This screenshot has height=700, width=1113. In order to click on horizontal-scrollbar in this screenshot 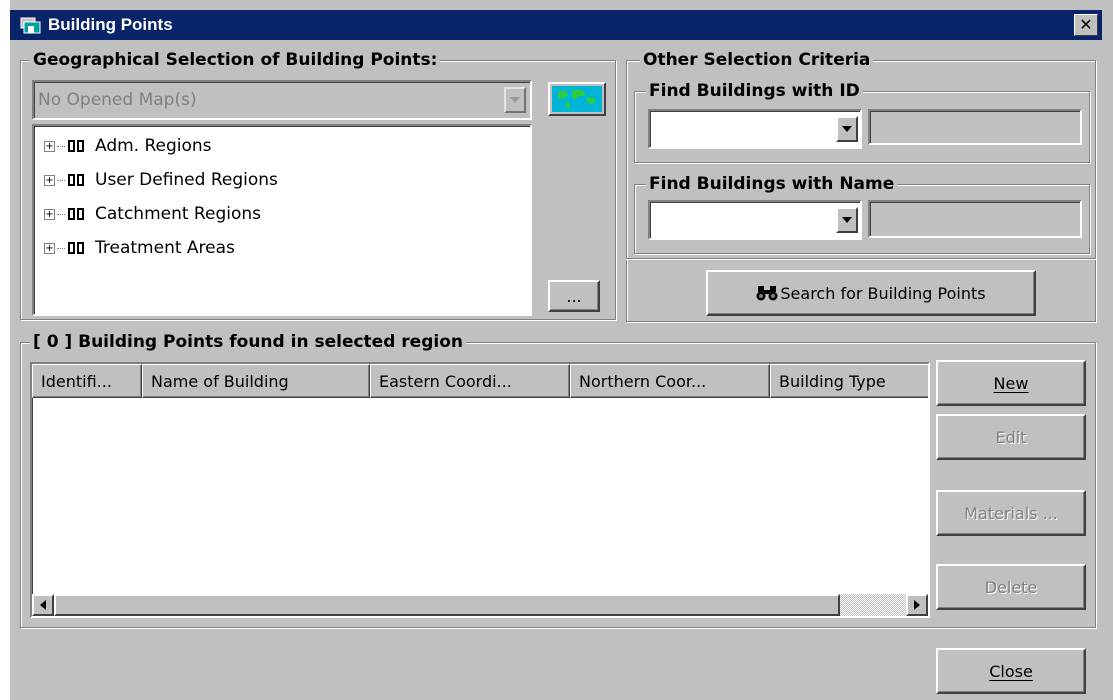, I will do `click(480, 605)`.